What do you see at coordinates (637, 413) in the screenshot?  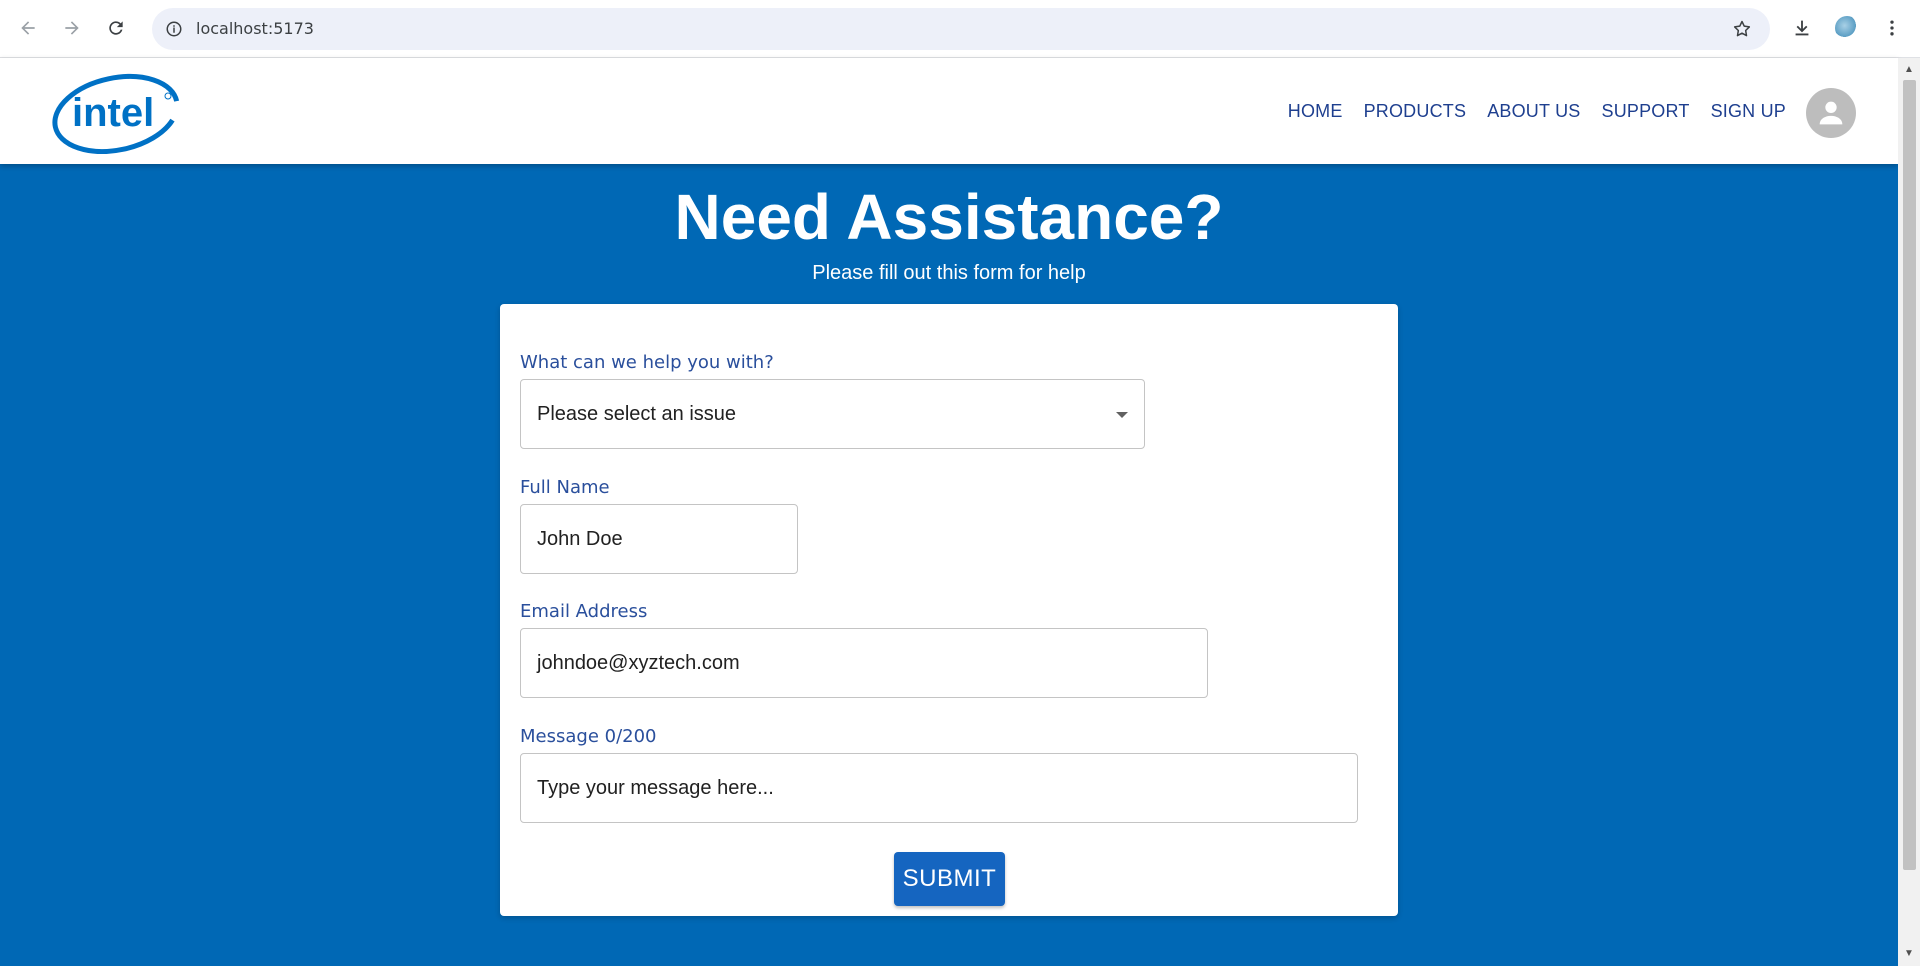 I see `issue-select-value: Please select an issue` at bounding box center [637, 413].